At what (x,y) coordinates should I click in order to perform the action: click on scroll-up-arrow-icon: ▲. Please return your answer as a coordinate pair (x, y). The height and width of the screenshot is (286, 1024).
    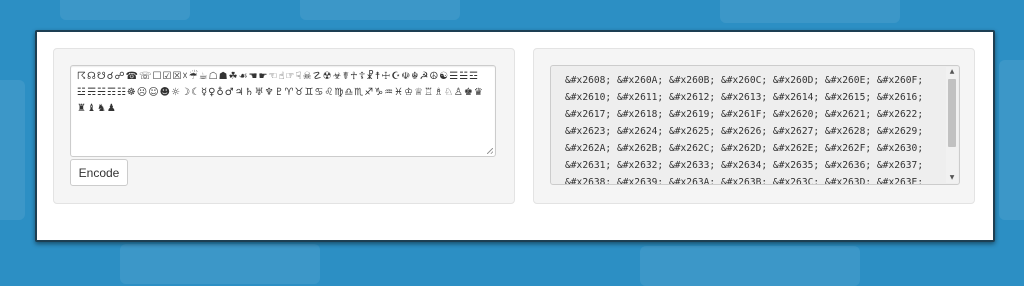
    Looking at the image, I should click on (952, 72).